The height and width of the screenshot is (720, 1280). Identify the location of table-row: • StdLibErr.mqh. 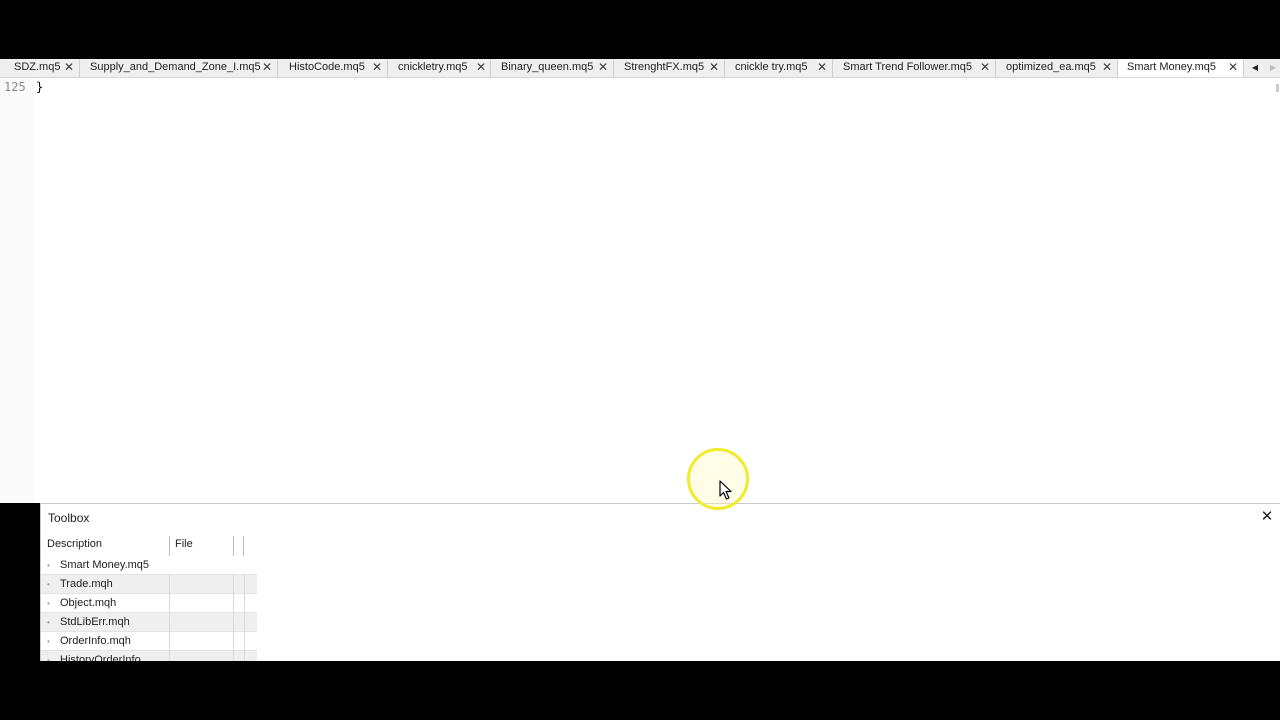
(149, 622).